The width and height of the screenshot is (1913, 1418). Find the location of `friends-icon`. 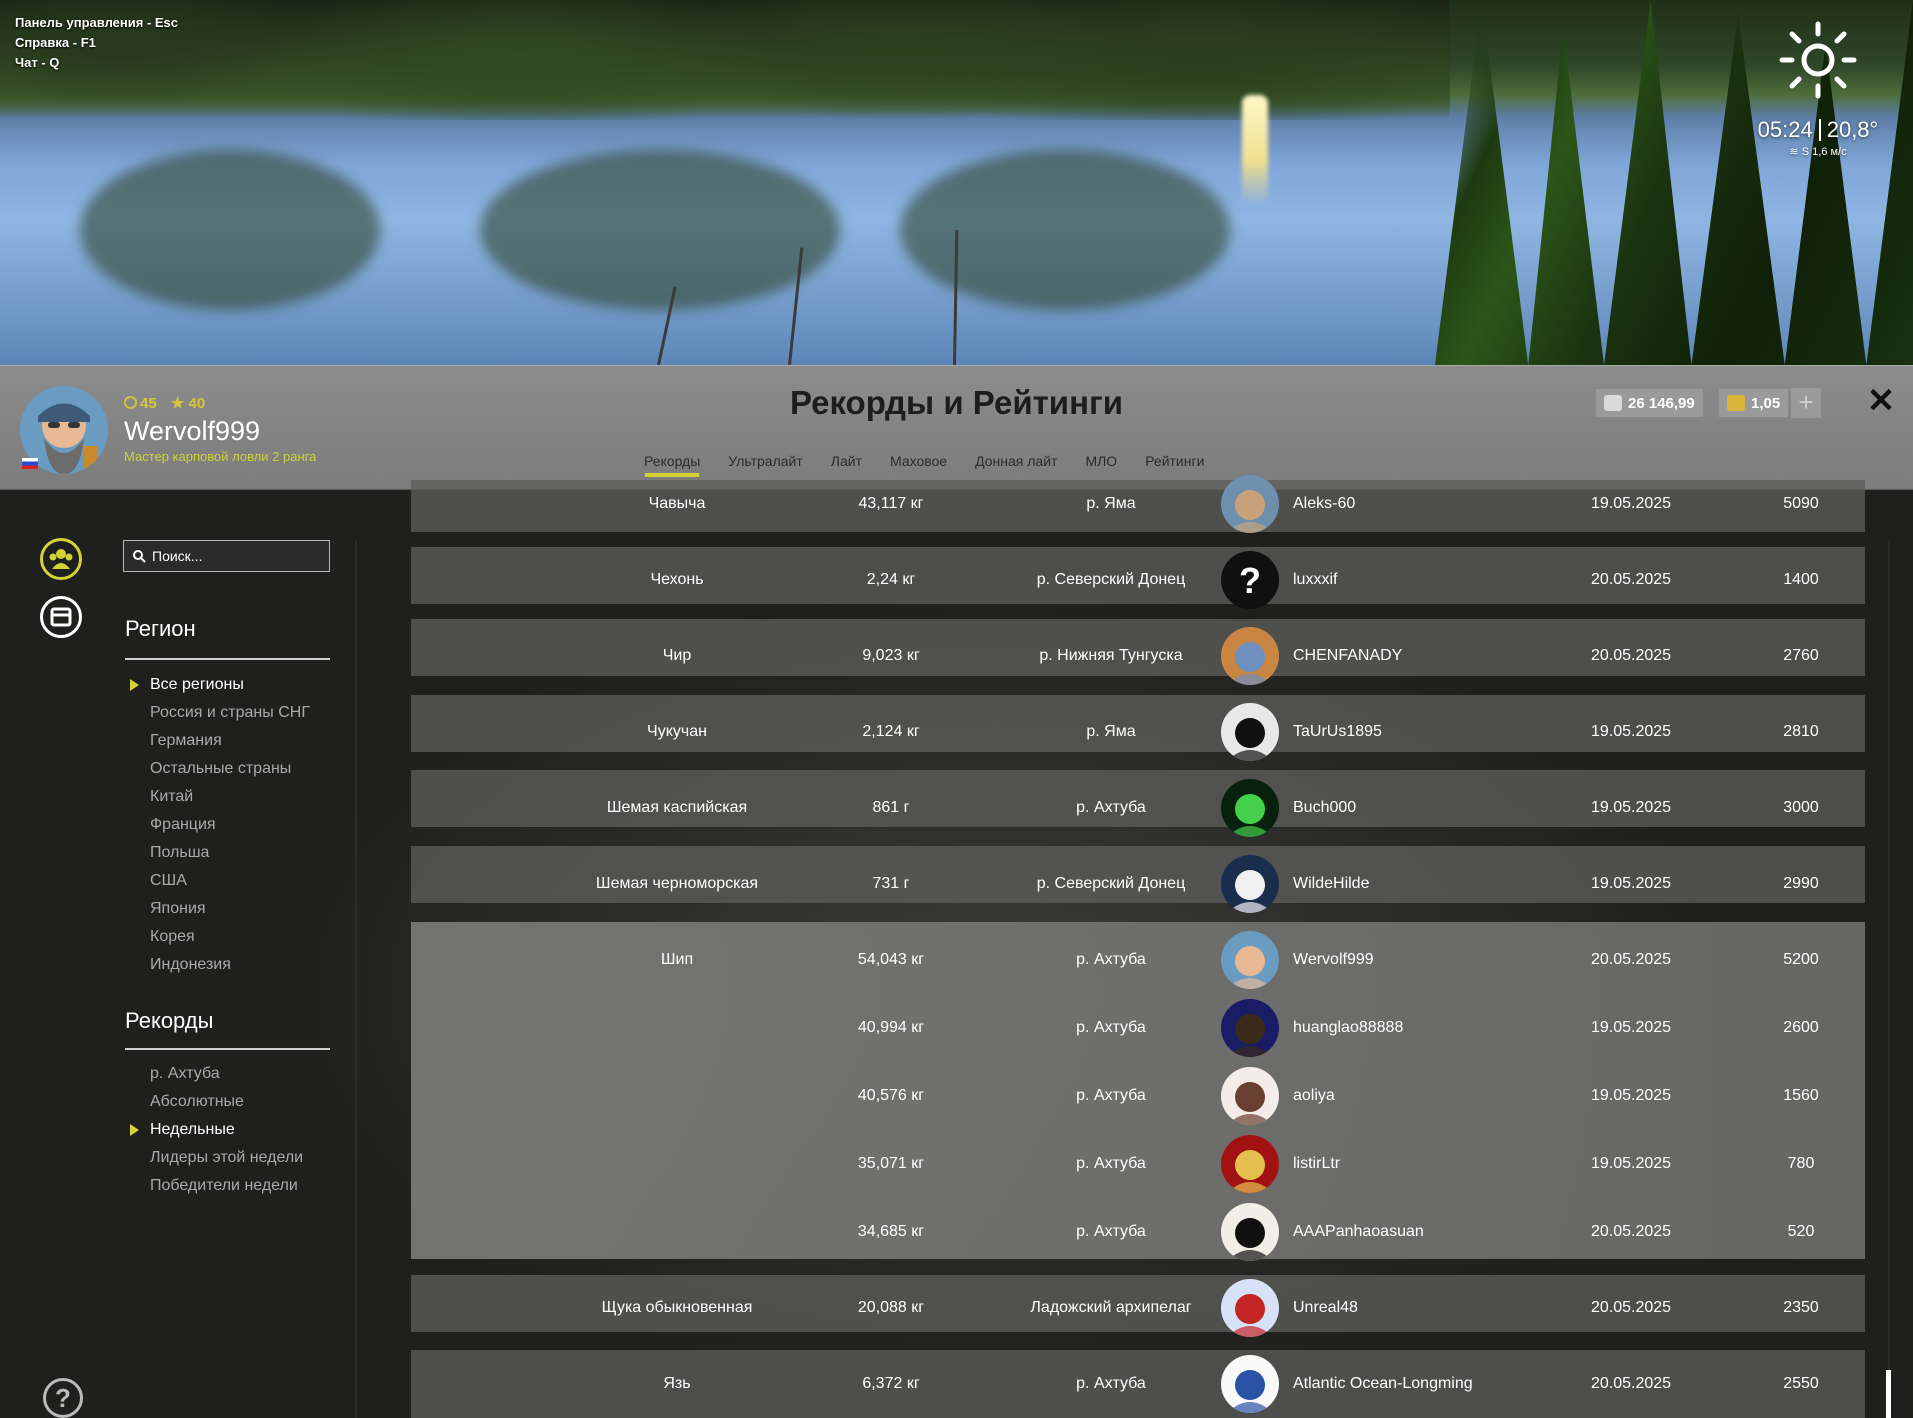

friends-icon is located at coordinates (61, 559).